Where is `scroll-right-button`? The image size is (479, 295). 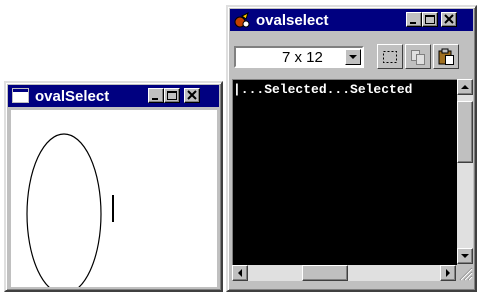
scroll-right-button is located at coordinates (448, 273).